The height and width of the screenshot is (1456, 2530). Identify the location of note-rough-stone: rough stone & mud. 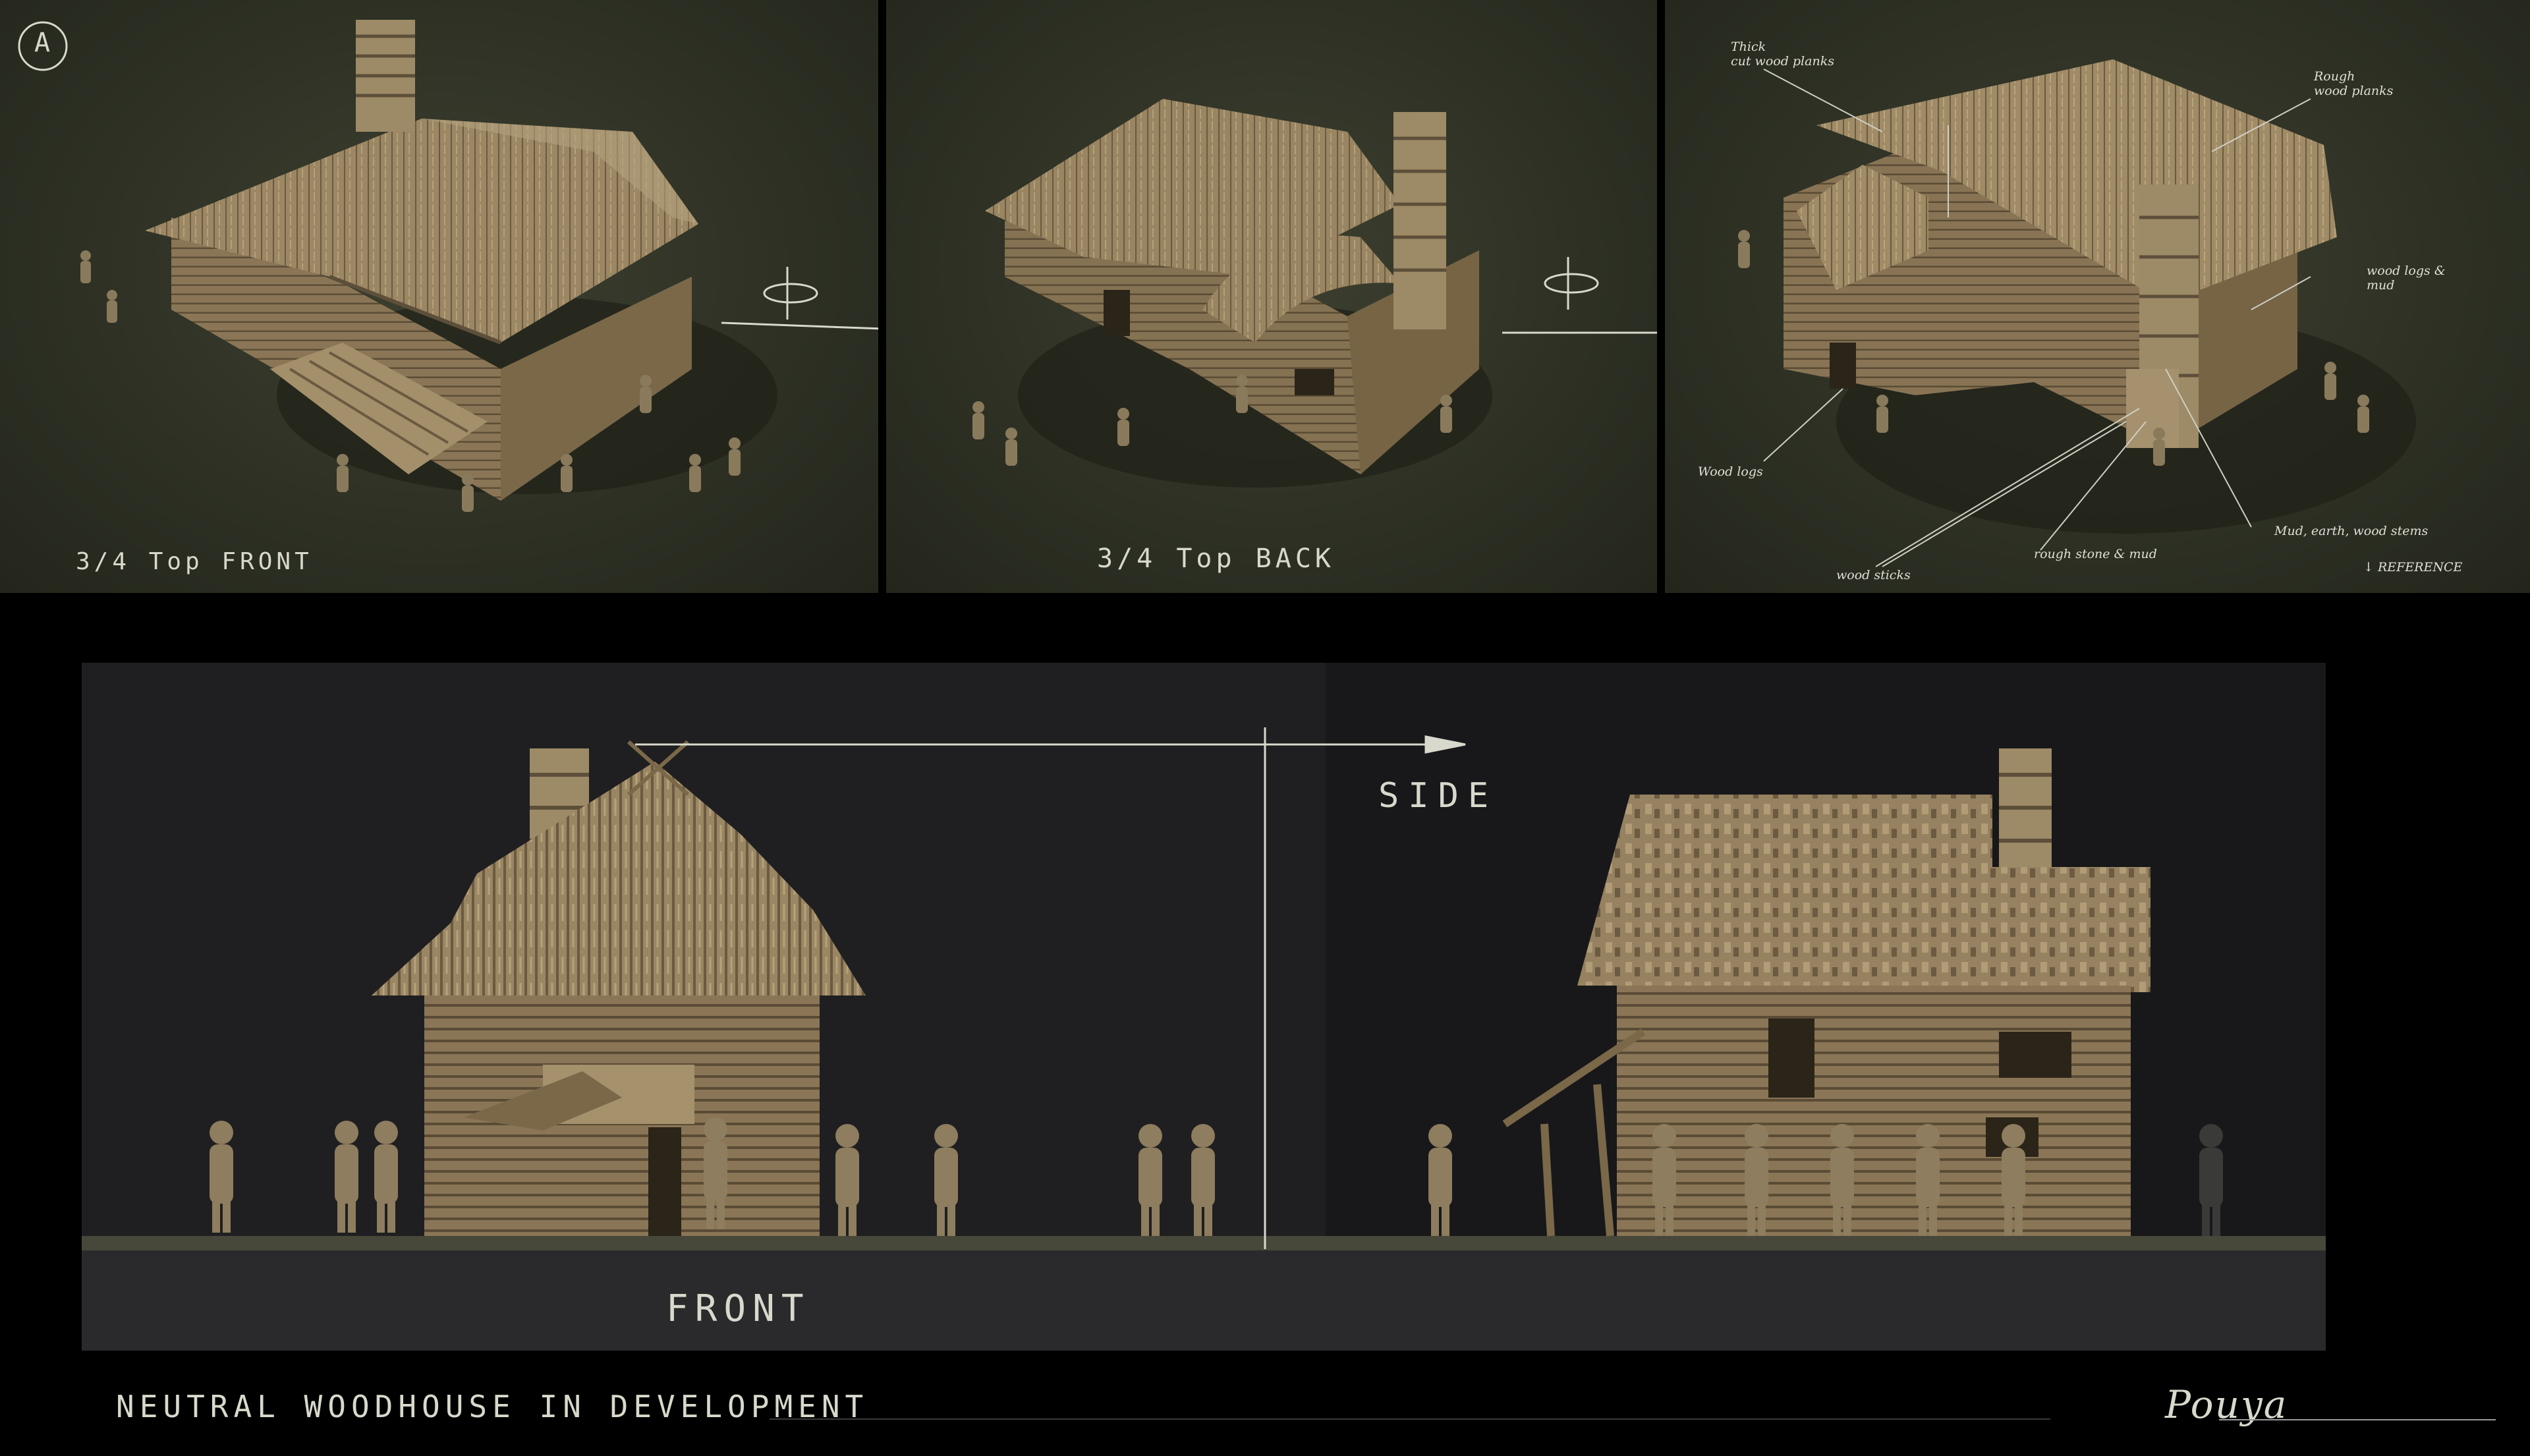
(2095, 554).